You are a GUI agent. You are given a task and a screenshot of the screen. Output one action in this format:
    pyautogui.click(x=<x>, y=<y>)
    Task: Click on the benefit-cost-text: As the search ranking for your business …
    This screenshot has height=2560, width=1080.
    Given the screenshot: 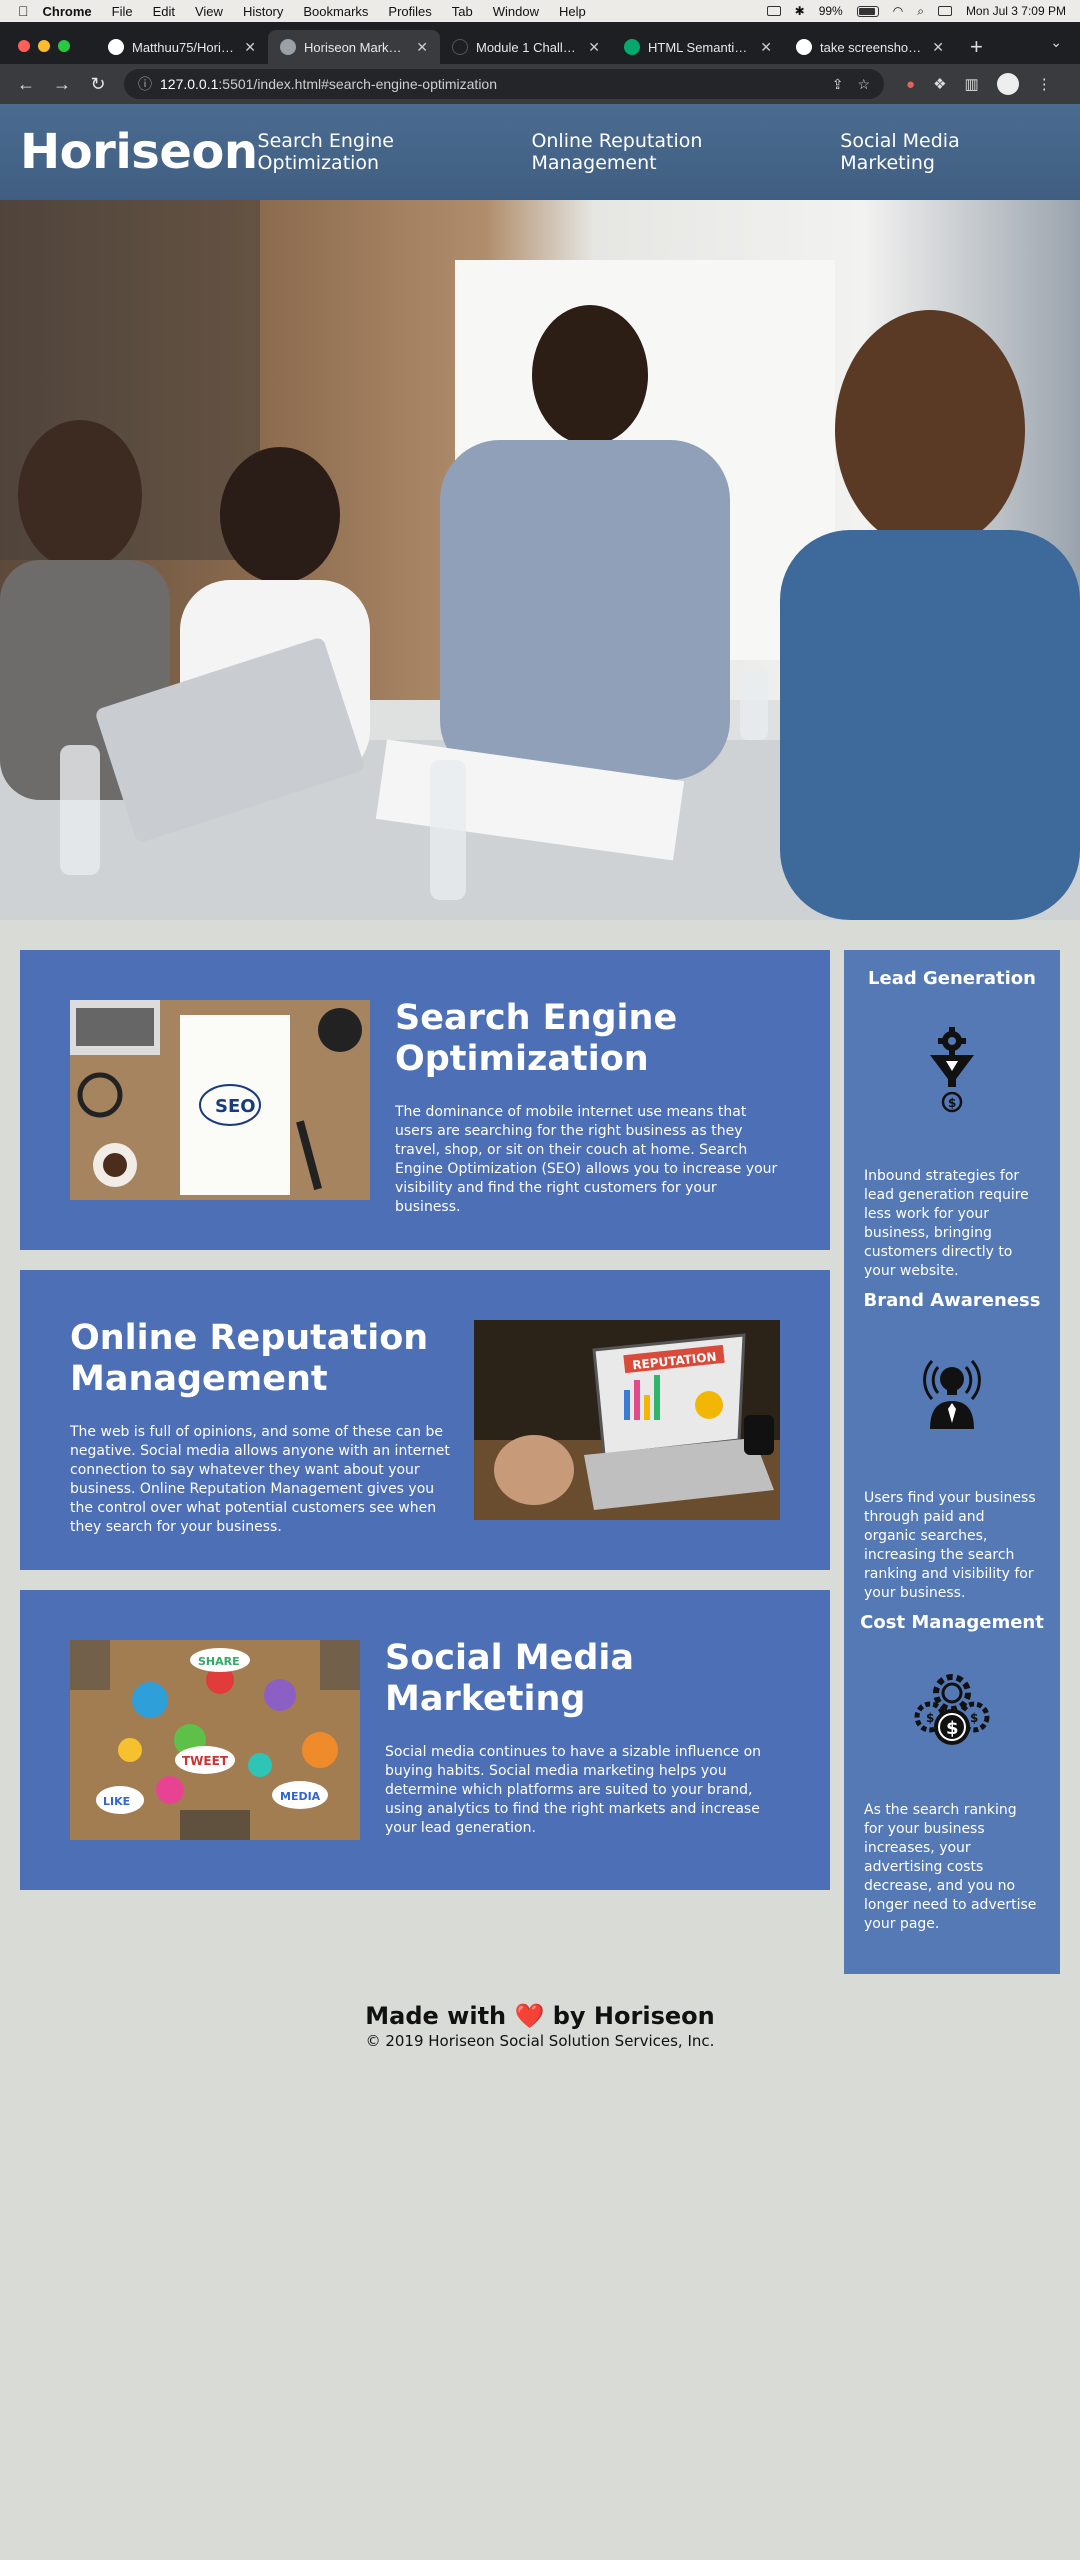 What is the action you would take?
    pyautogui.click(x=950, y=1867)
    